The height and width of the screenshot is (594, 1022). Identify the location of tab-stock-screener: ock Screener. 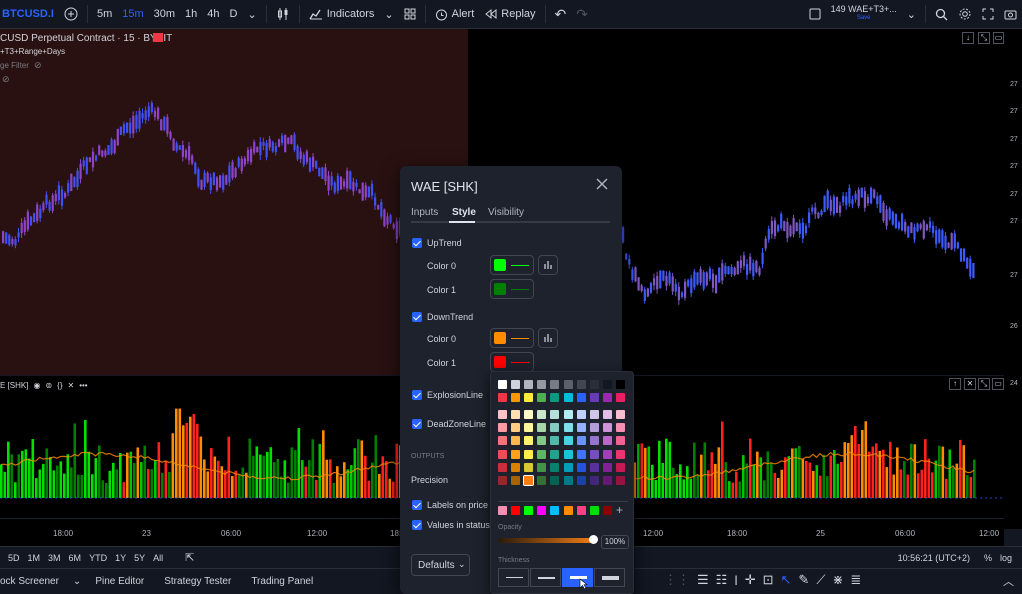
(34, 581).